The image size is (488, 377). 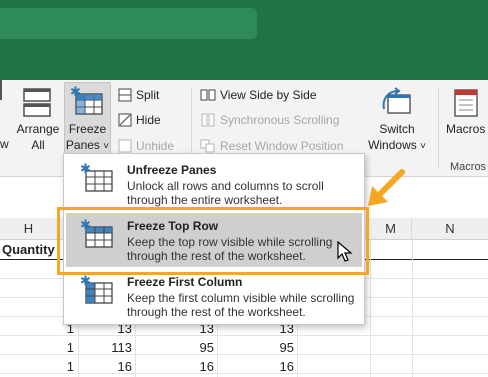 I want to click on table-cell: 113, so click(x=108, y=348).